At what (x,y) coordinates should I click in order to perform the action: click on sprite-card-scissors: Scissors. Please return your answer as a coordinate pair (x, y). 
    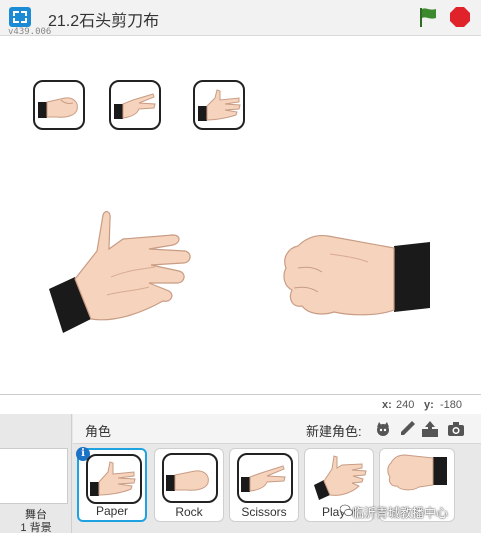
    Looking at the image, I should click on (264, 485).